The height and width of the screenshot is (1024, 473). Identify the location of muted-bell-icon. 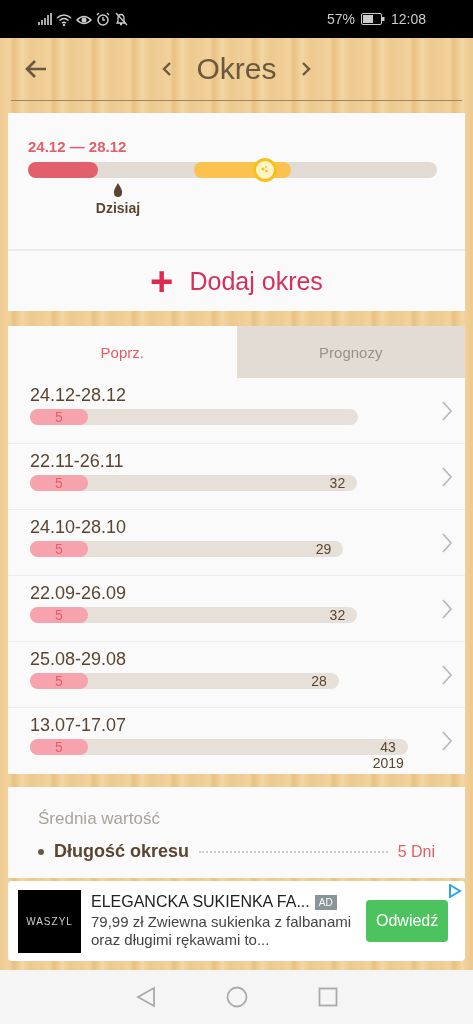
(121, 19).